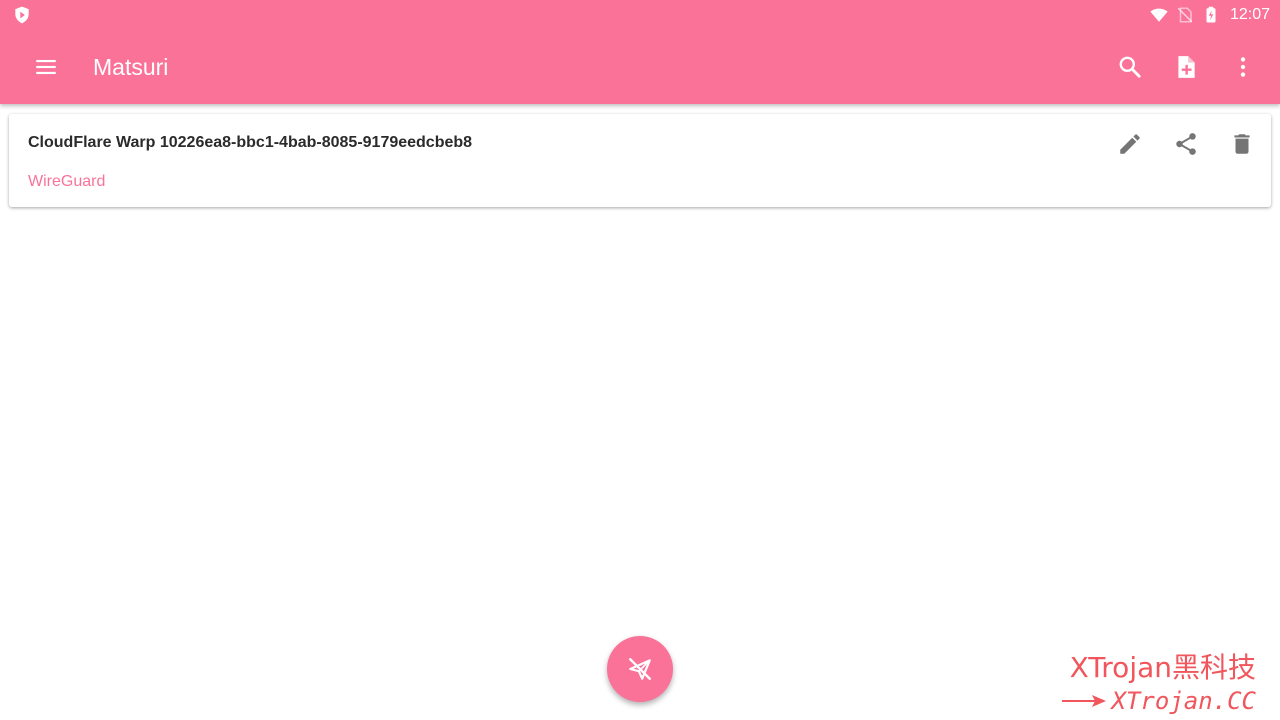 This screenshot has width=1280, height=720. I want to click on status-icons: 12:07, so click(1210, 15).